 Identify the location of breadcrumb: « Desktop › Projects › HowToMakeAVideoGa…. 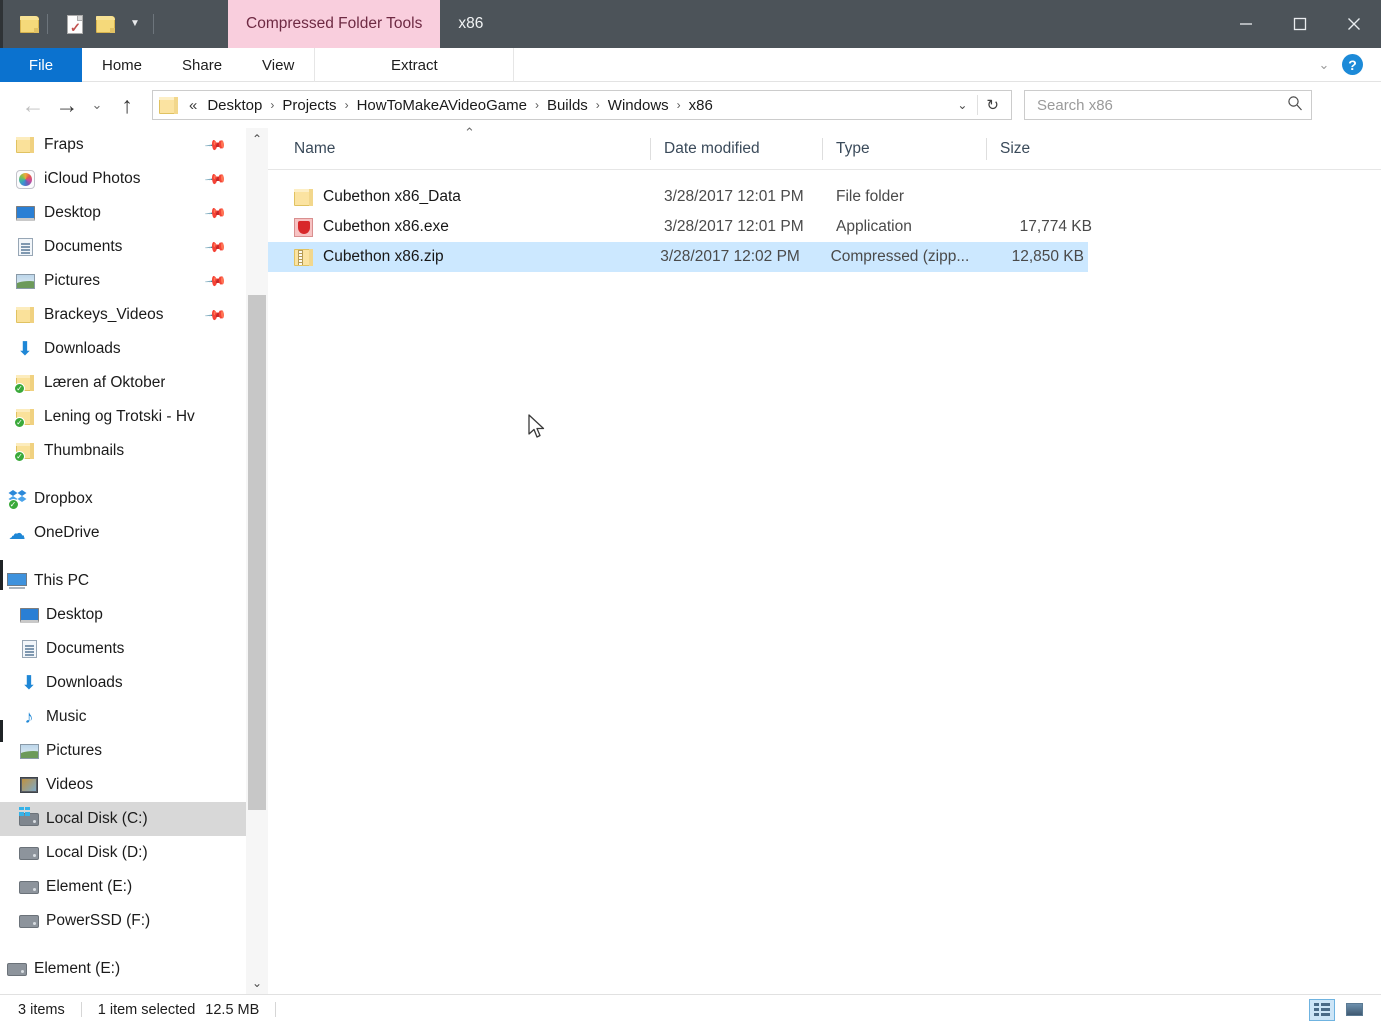
(582, 105).